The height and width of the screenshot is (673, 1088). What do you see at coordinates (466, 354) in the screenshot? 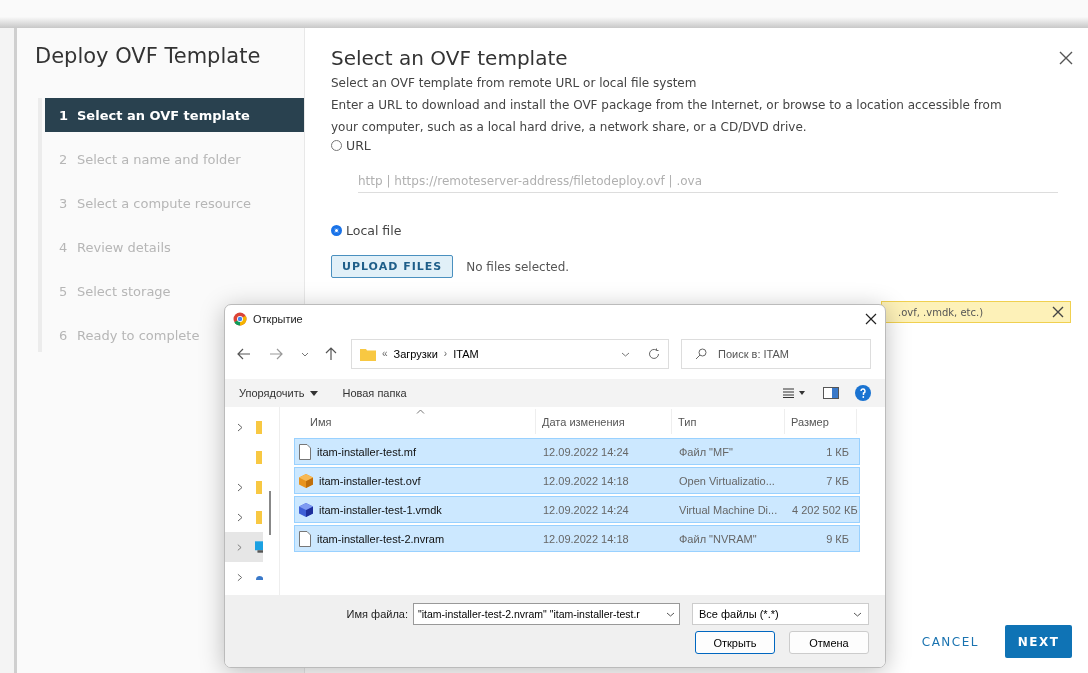
I see `breadcrumb-item: ITAM` at bounding box center [466, 354].